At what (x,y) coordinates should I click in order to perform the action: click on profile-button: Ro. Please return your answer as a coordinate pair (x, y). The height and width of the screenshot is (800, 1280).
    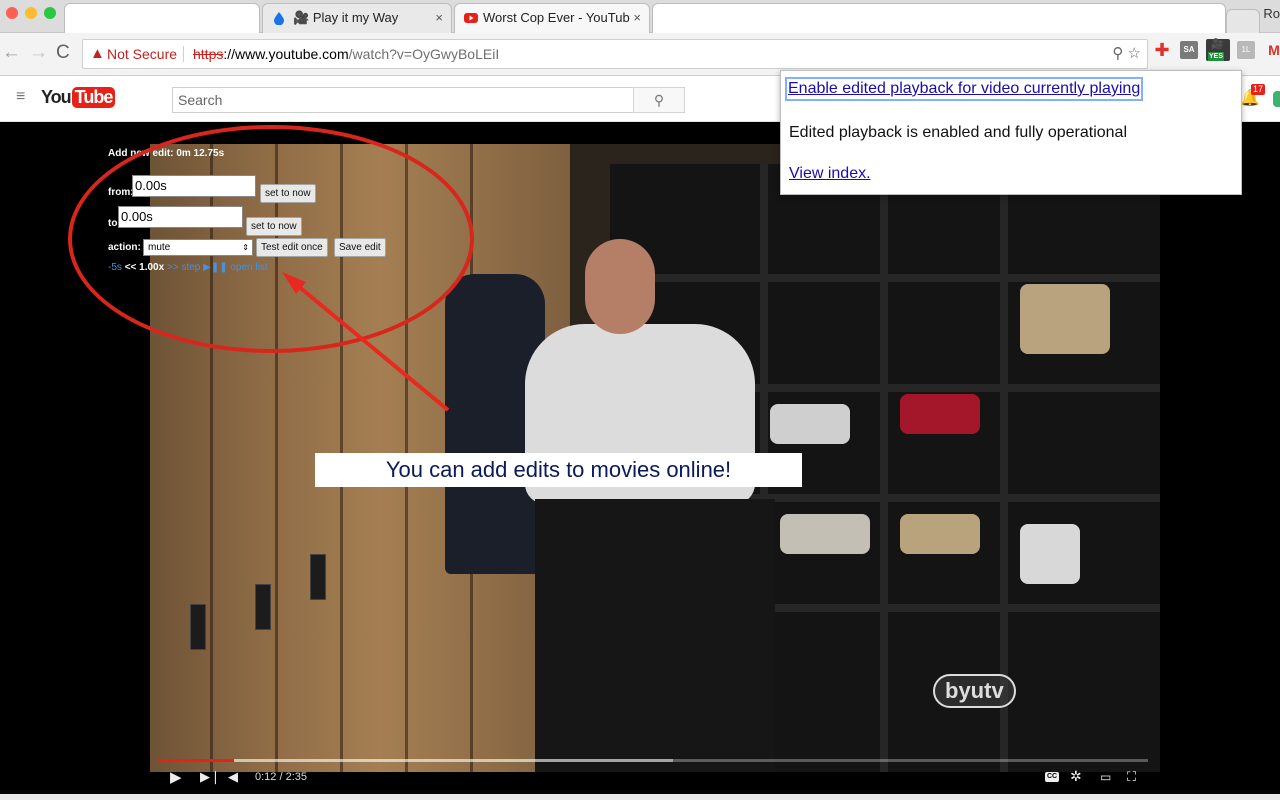
    Looking at the image, I should click on (1271, 13).